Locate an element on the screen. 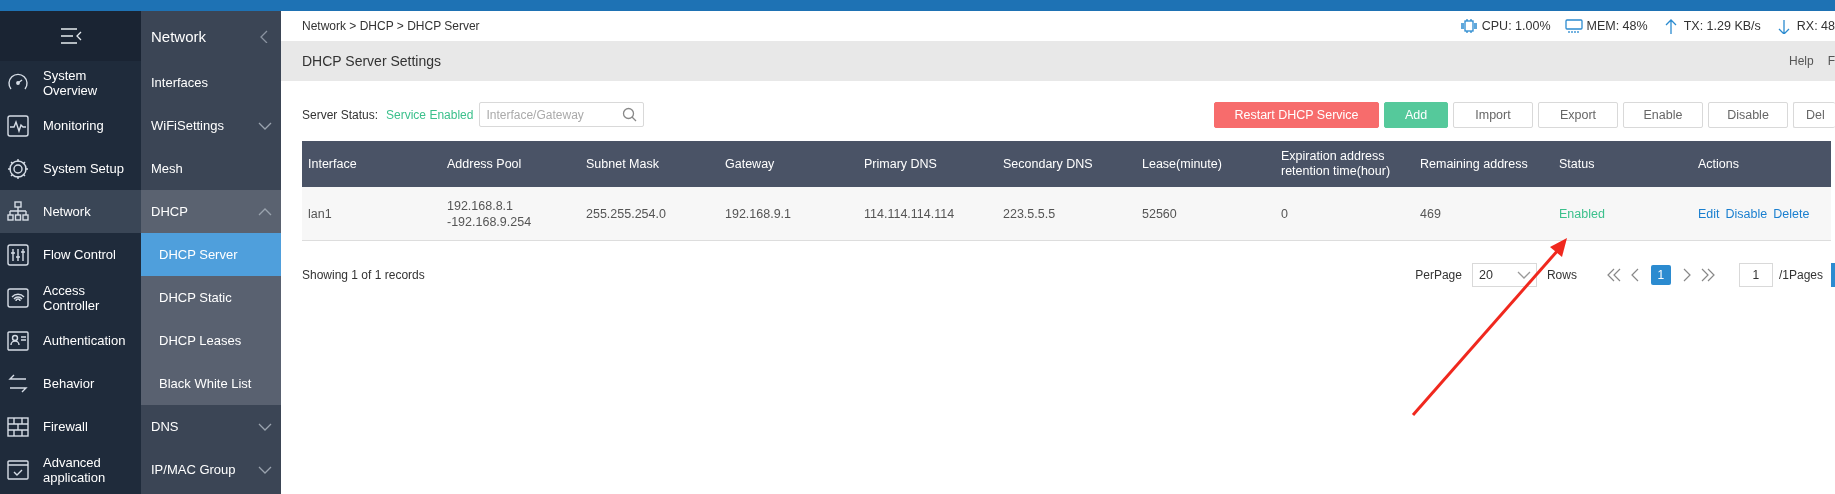 Image resolution: width=1835 pixels, height=494 pixels. column-header: Expiration address retention time(hour) is located at coordinates (1344, 164).